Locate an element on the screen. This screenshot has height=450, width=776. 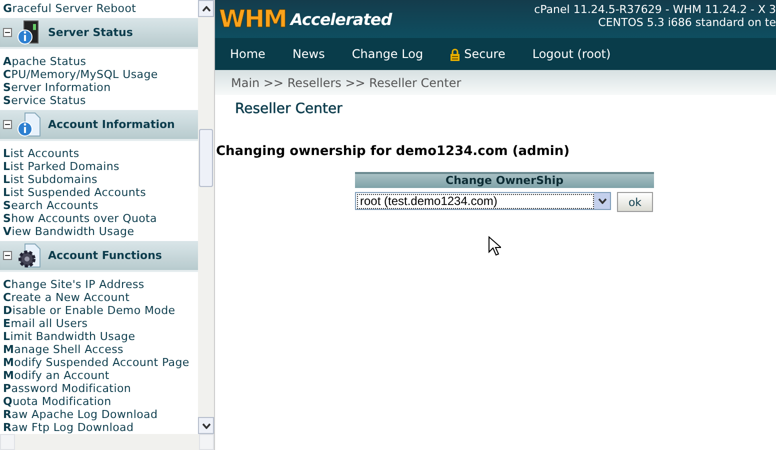
owner-select: root (test.demo1234.com) is located at coordinates (483, 201).